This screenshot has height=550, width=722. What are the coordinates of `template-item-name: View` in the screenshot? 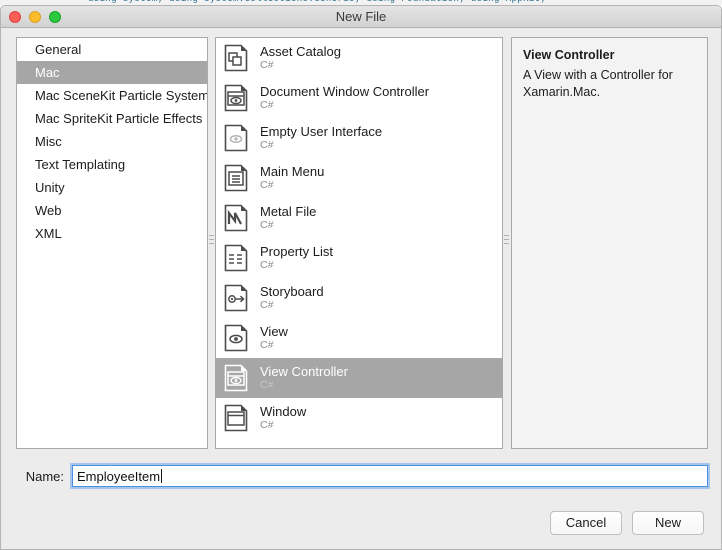 It's located at (274, 331).